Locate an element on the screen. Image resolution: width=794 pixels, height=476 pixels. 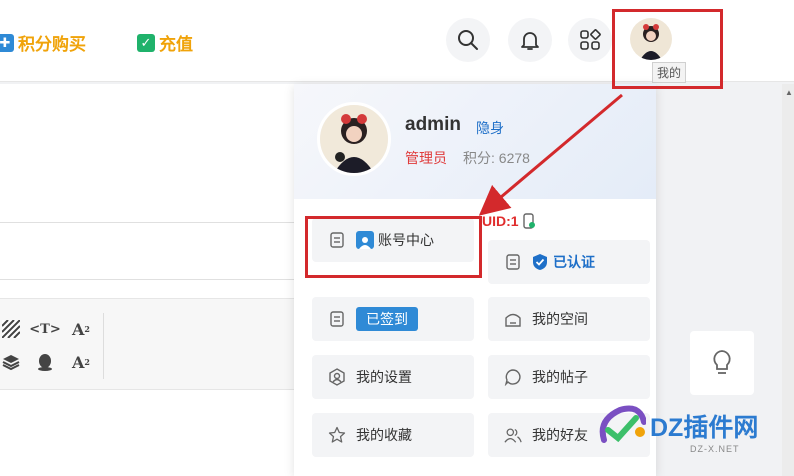
watermark: DZ插件网 is located at coordinates (677, 426).